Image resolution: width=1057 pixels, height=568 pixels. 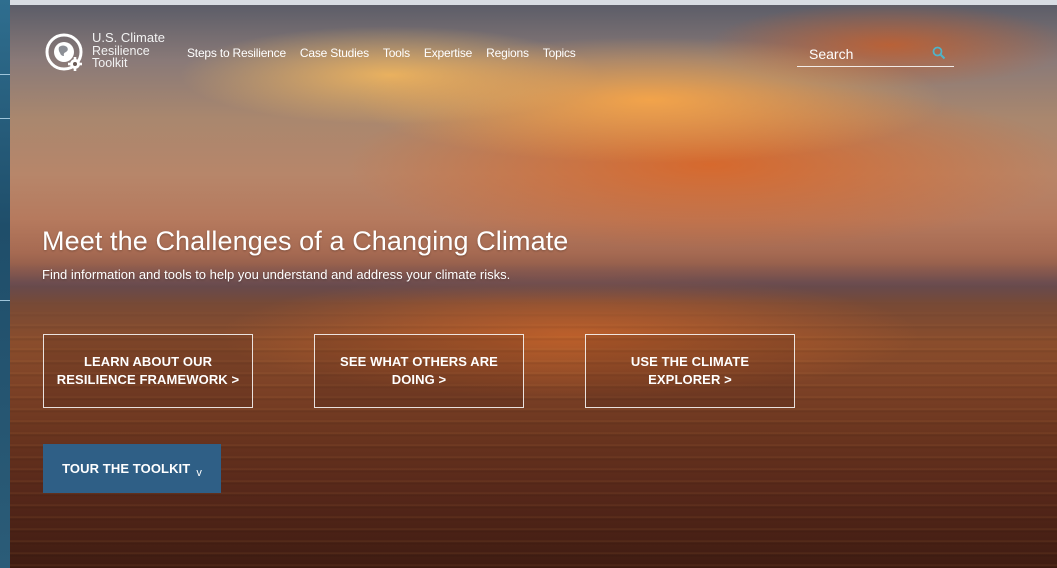 I want to click on climate-explorer-button: USE THE CLIMATE EXPLORER >, so click(x=690, y=371).